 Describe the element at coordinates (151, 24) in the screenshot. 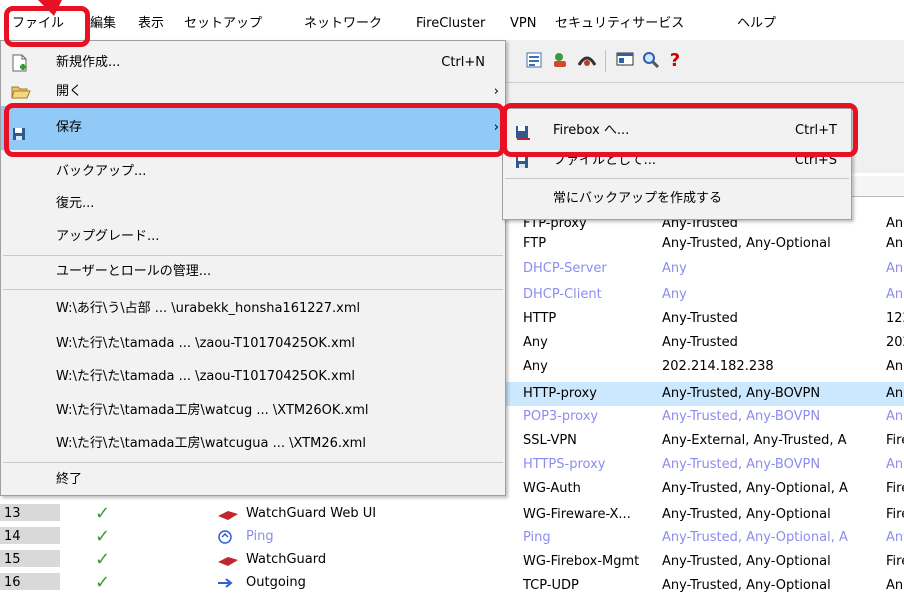

I see `menu-view: 表示` at that location.